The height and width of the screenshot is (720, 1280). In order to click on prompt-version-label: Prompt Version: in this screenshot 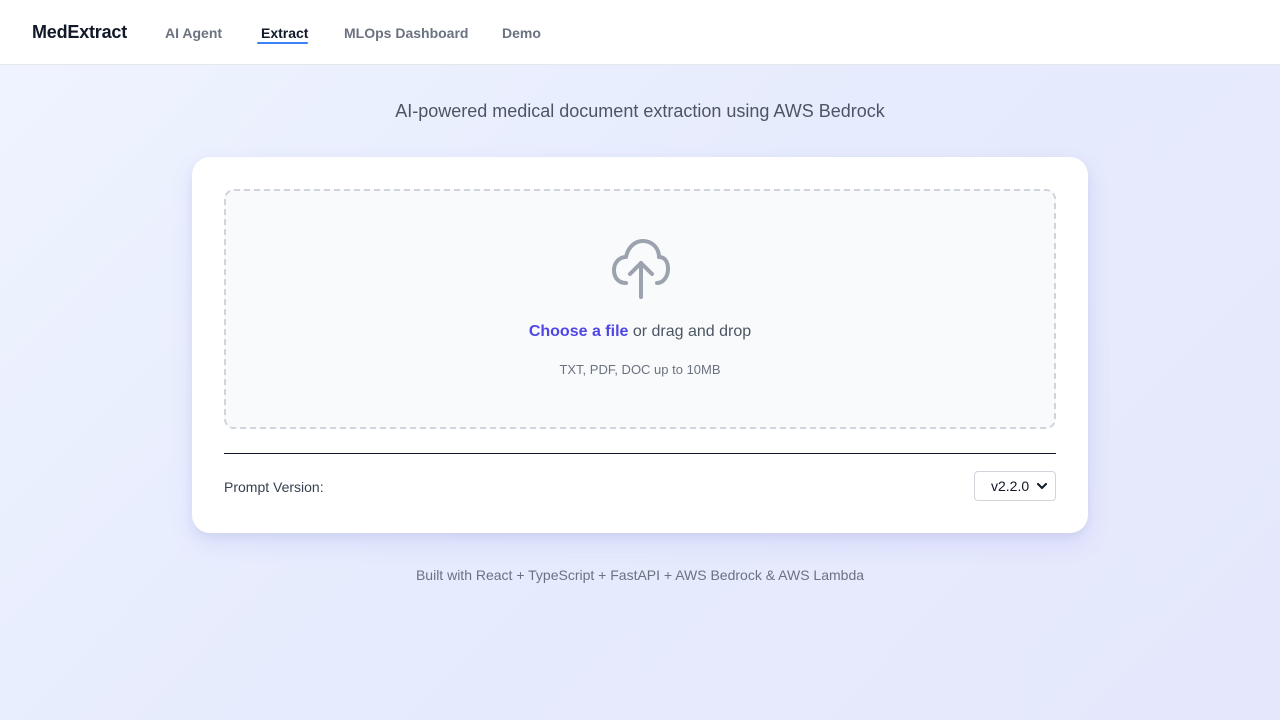, I will do `click(274, 487)`.